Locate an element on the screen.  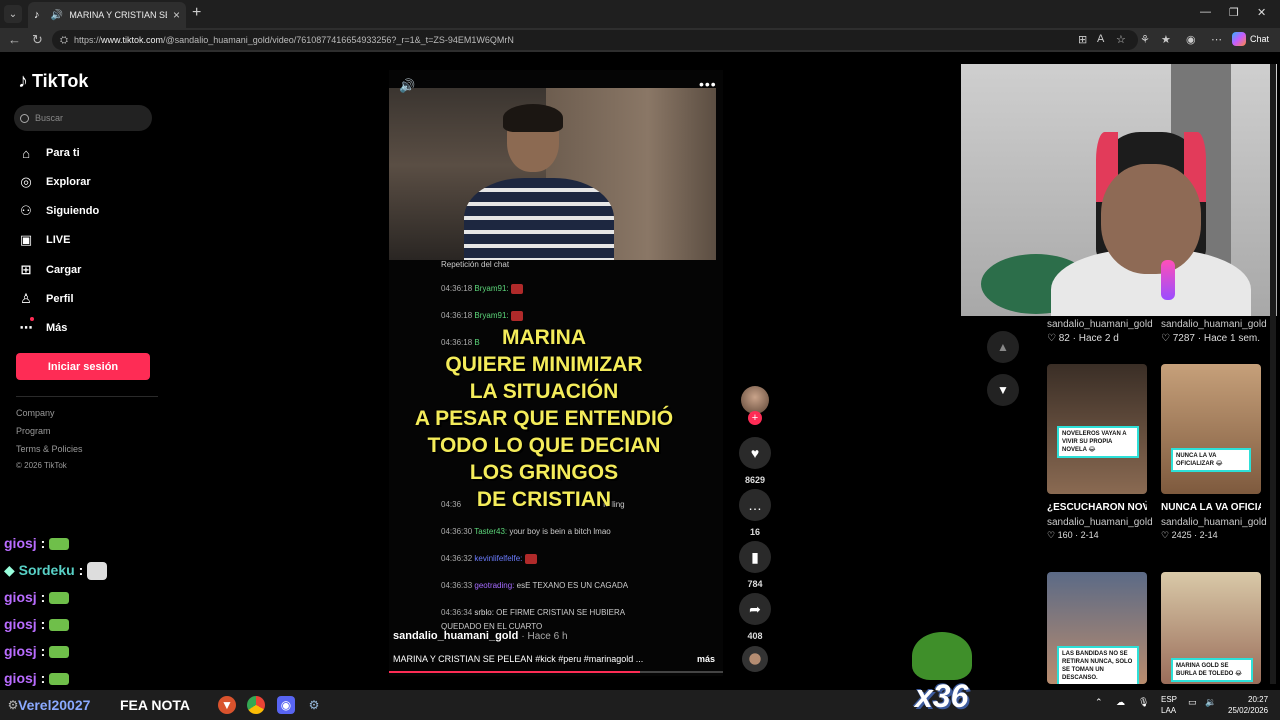
rec-thumbnail: MARINA GOLD SE BURLA DE TOLEDO 😂 is located at coordinates (1211, 628).